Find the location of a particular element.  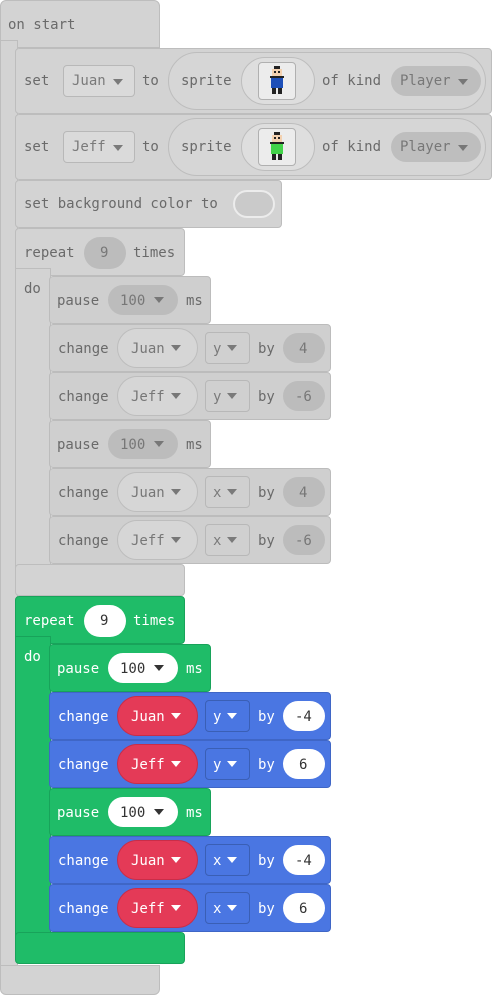

repeat-spine is located at coordinates (33, 791).